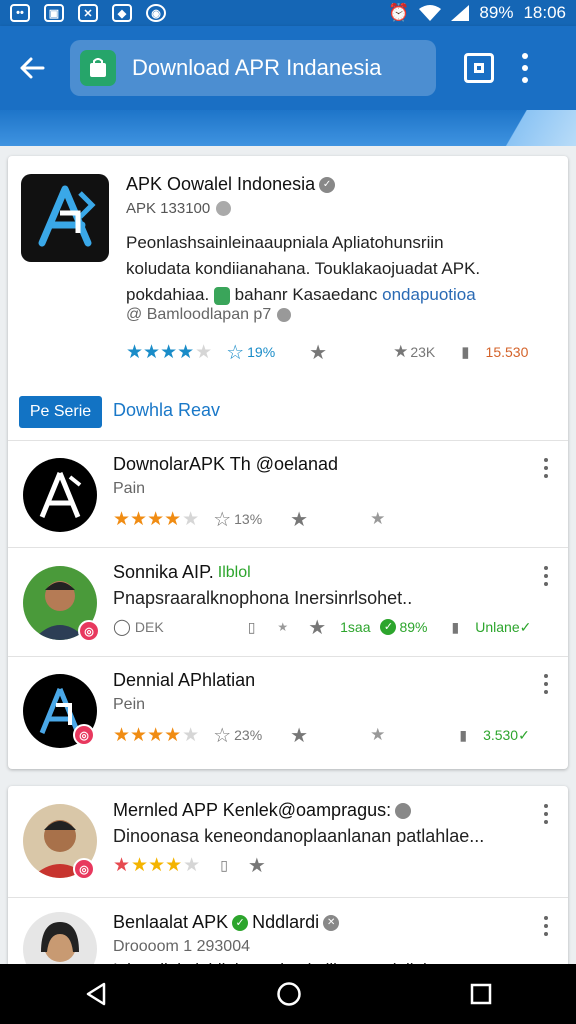 The height and width of the screenshot is (1024, 576). Describe the element at coordinates (221, 295) in the screenshot. I see `info-pill-icon` at that location.